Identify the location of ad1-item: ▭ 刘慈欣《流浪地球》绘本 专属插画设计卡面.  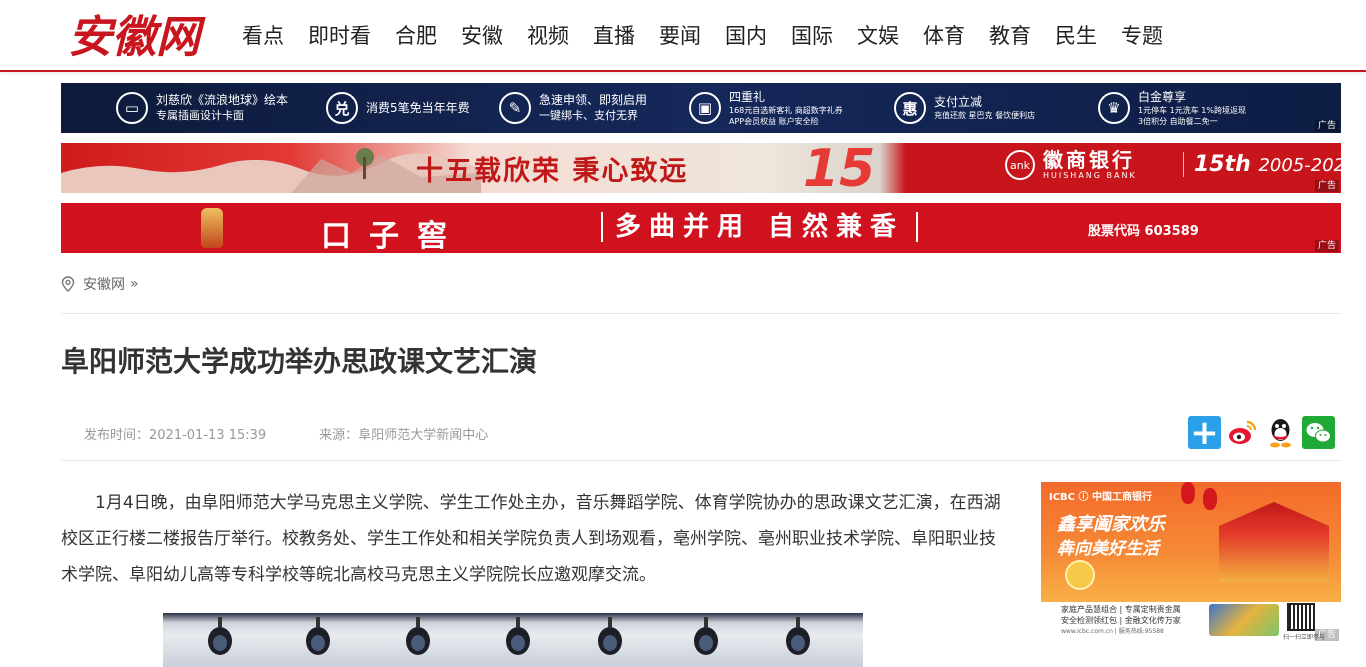
(202, 108).